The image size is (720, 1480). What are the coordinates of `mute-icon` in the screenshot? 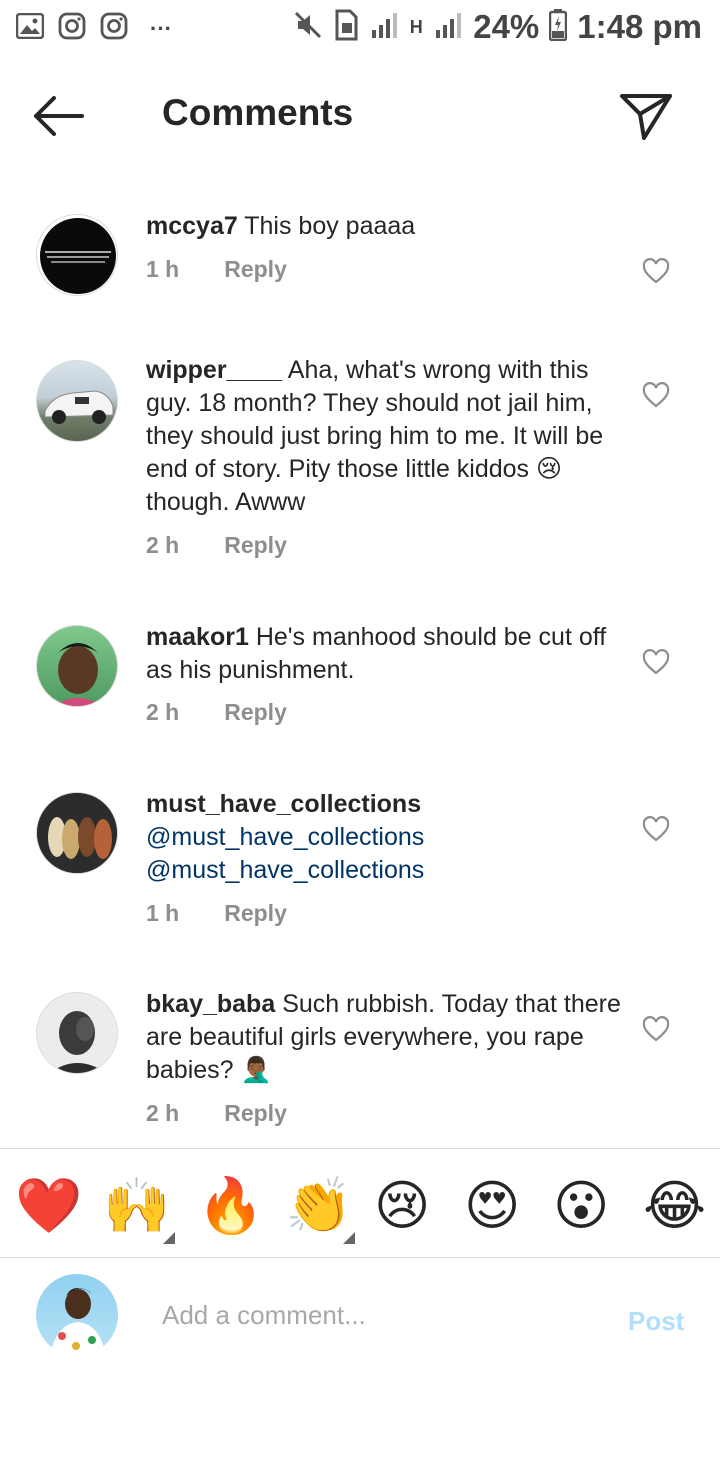 It's located at (308, 27).